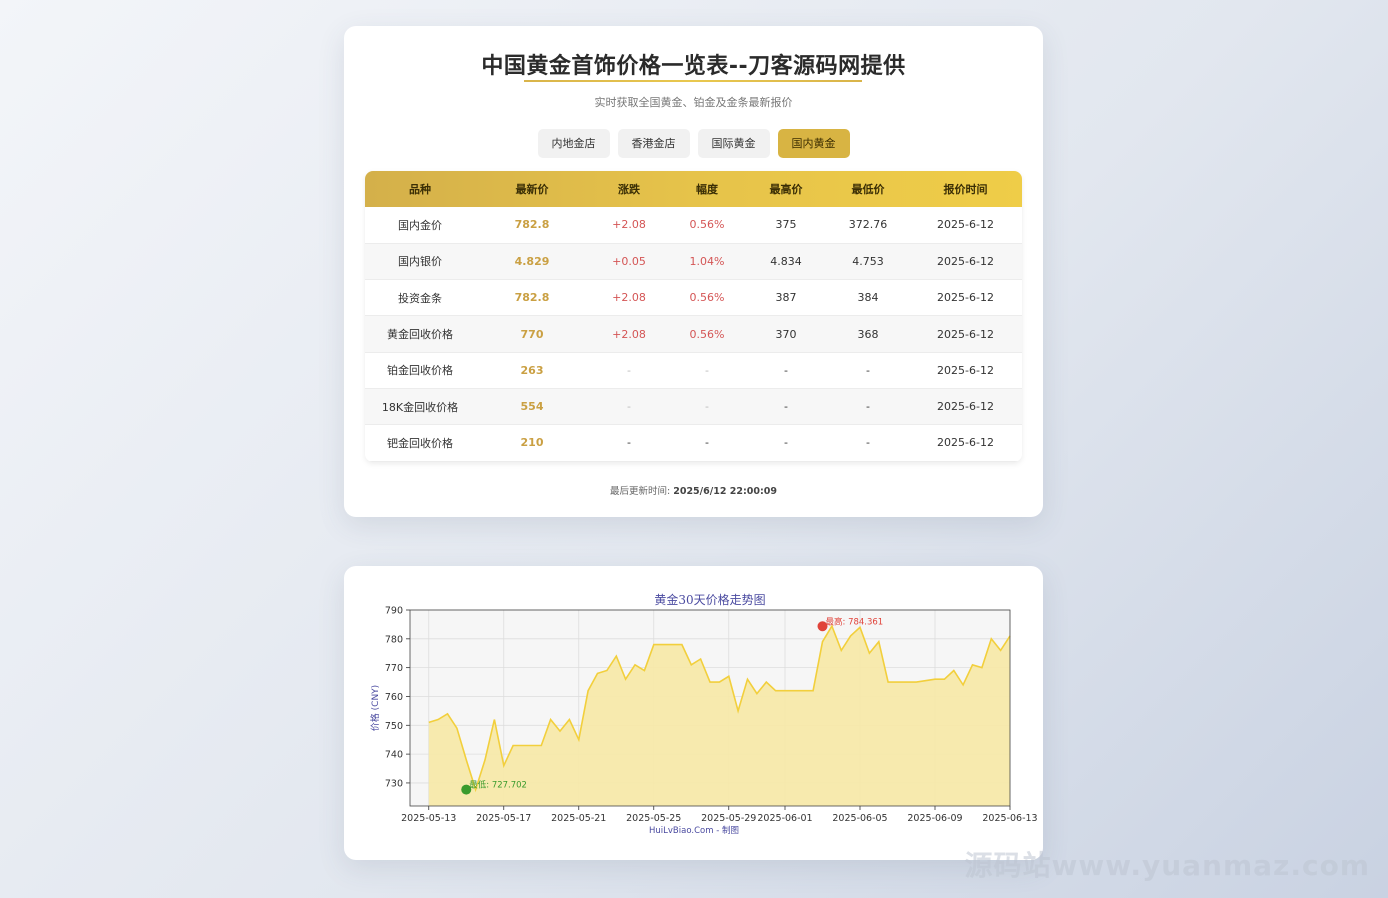 The width and height of the screenshot is (1388, 898). I want to click on y-tick-label: 740, so click(394, 755).